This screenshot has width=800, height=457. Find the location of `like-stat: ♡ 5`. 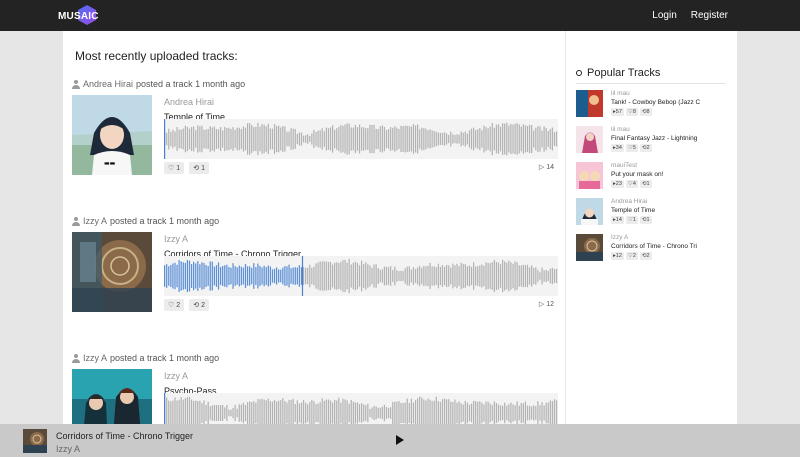

like-stat: ♡ 5 is located at coordinates (631, 148).